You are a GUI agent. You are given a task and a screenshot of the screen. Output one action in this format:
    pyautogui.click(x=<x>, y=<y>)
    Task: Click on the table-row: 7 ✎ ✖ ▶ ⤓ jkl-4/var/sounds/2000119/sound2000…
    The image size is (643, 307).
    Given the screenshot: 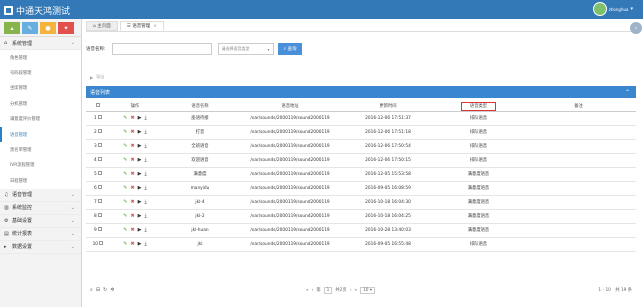 What is the action you would take?
    pyautogui.click(x=361, y=202)
    